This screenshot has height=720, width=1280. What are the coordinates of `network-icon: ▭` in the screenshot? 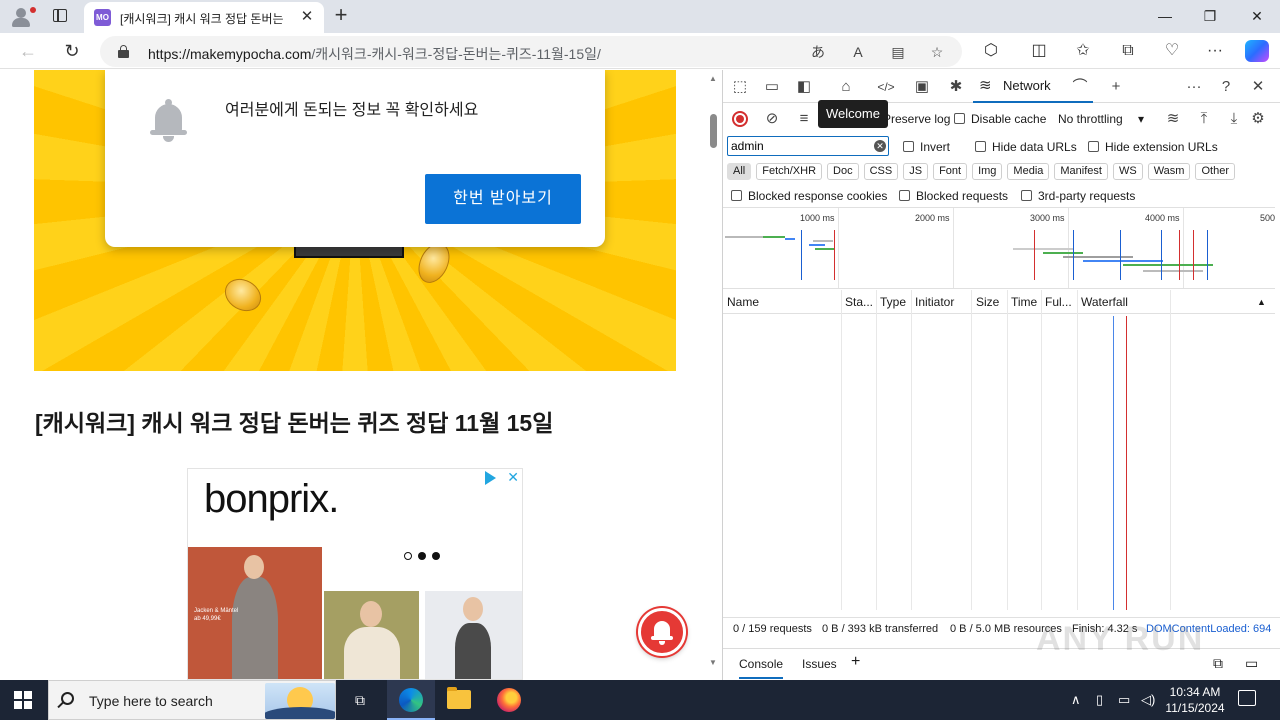 It's located at (1124, 700).